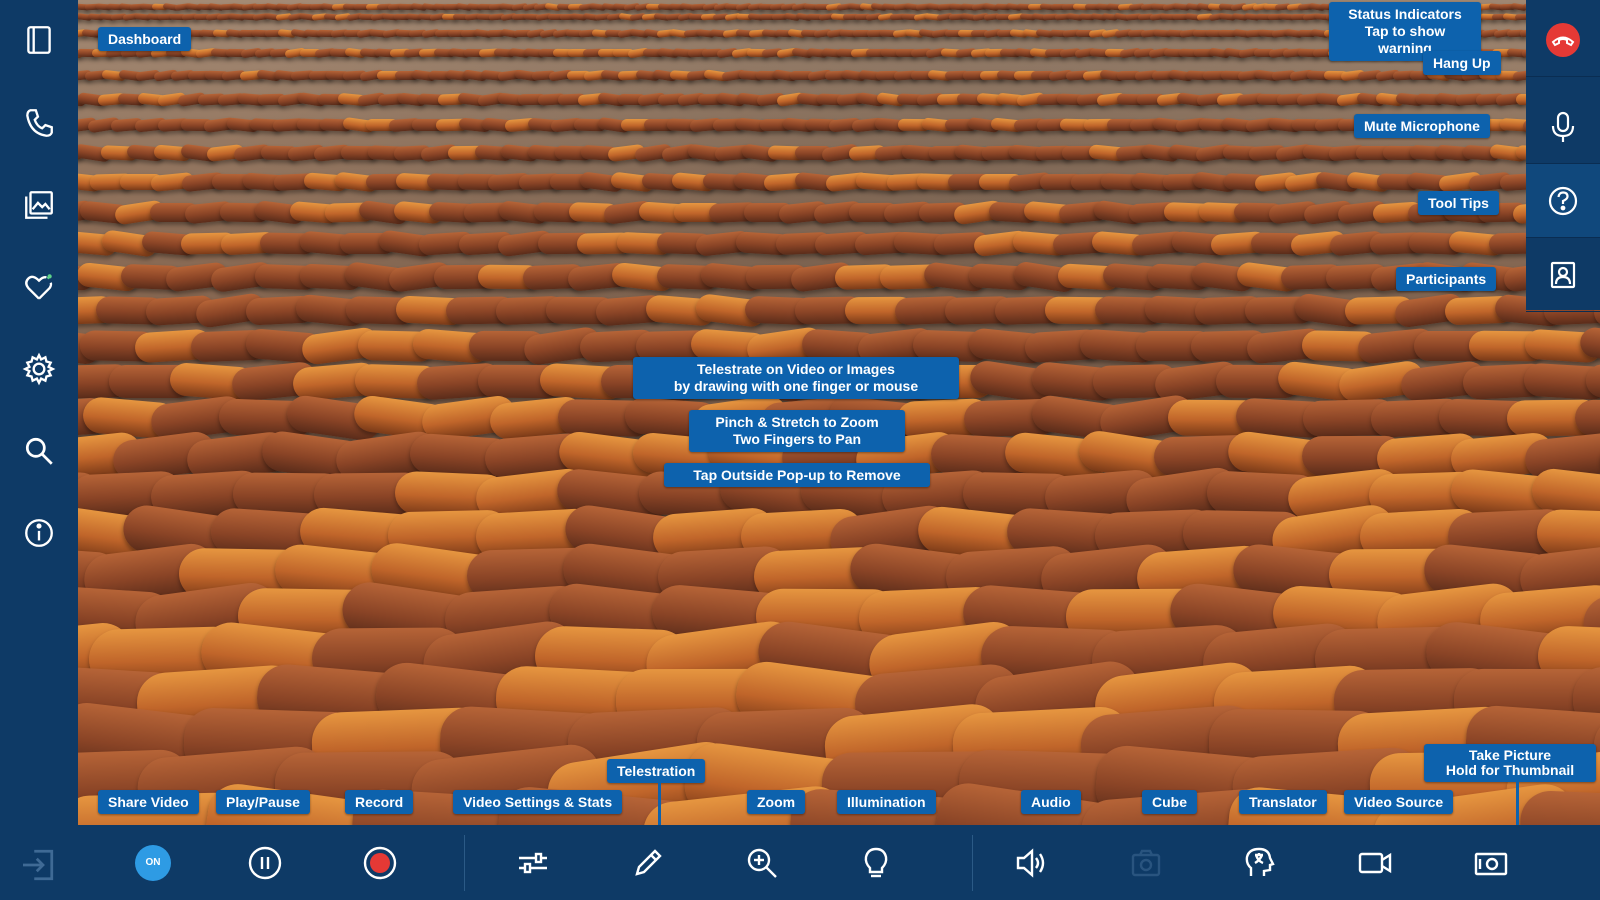 The image size is (1600, 900). I want to click on record-button, so click(380, 863).